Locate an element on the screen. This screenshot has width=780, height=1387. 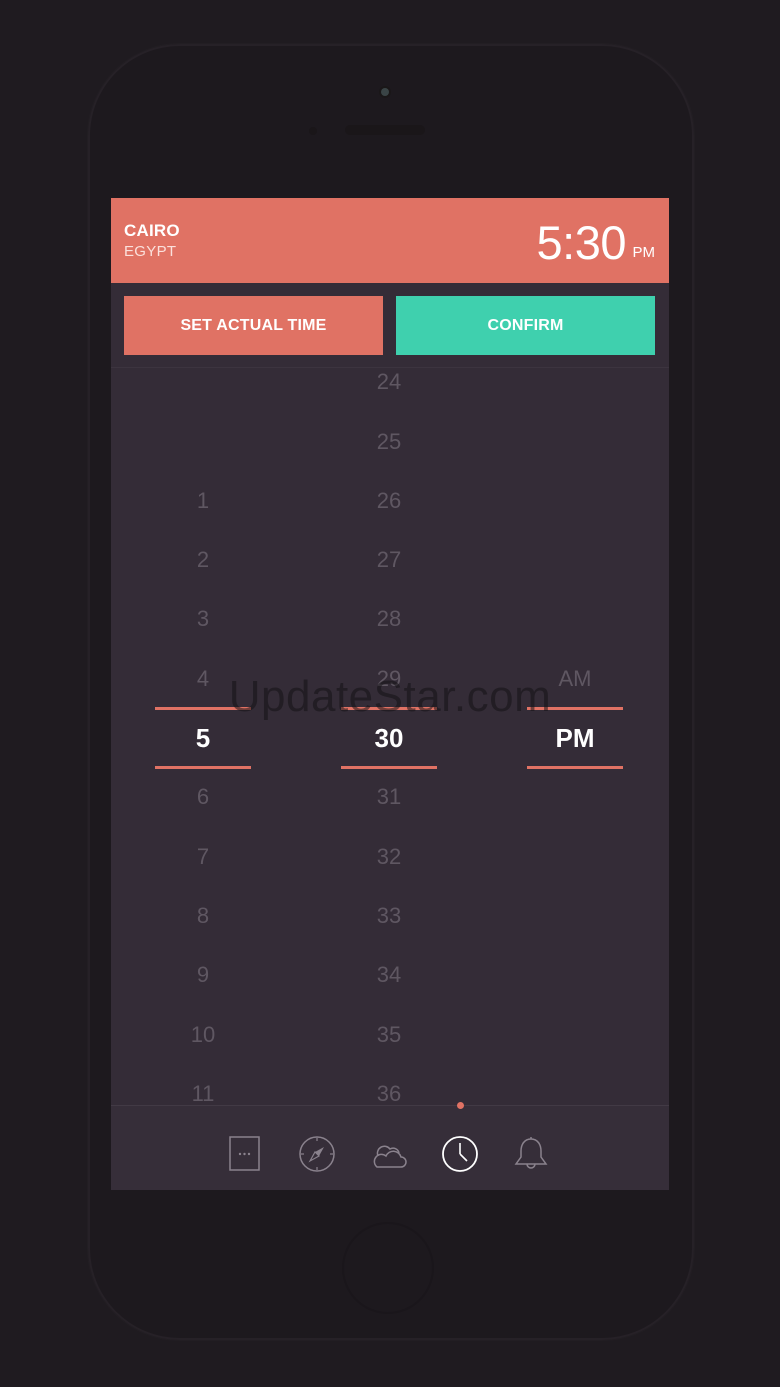
hour-selected: 5 is located at coordinates (203, 738).